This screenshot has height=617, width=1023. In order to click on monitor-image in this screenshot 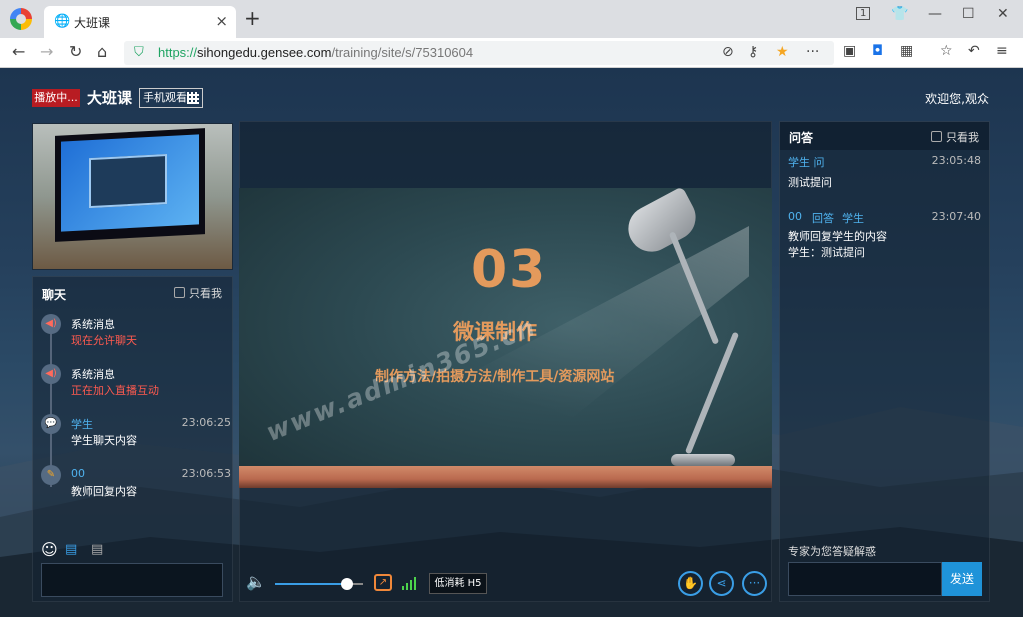, I will do `click(130, 185)`.